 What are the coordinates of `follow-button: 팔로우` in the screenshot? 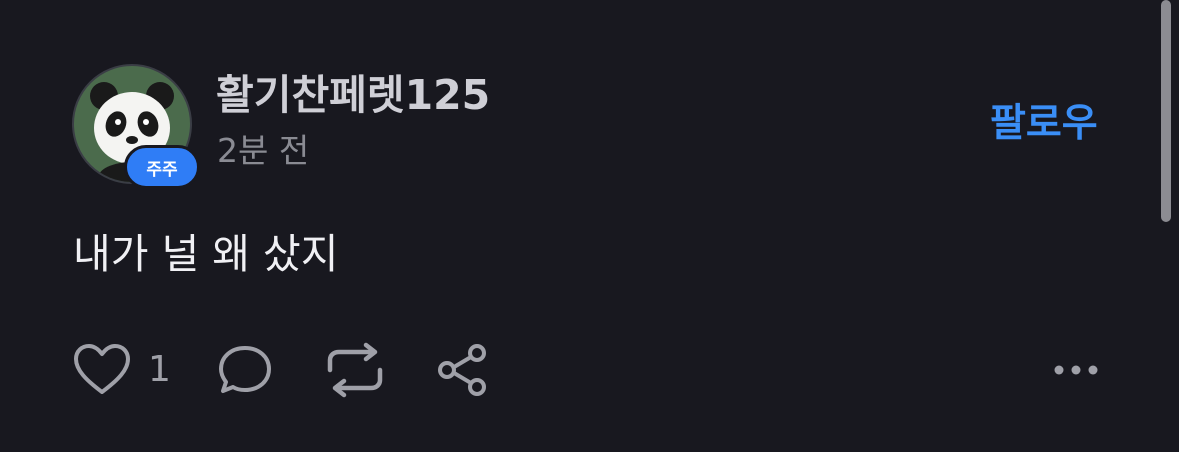 It's located at (1044, 124).